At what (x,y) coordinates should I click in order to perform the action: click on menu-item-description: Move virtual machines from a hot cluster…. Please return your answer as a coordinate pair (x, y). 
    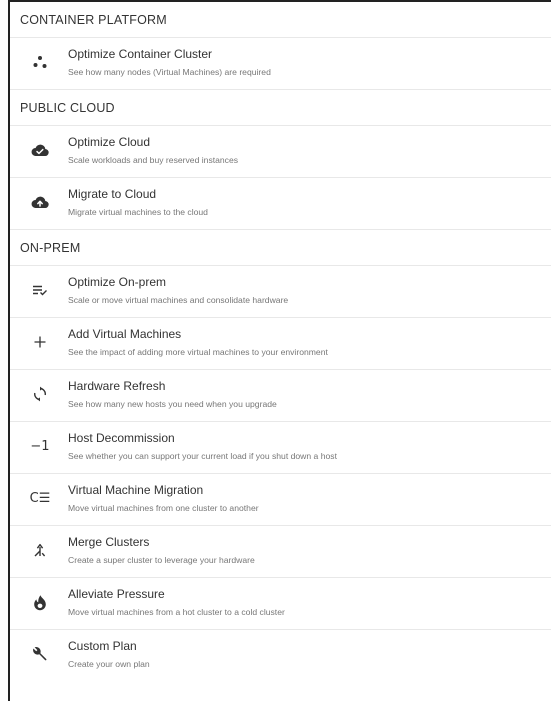
    Looking at the image, I should click on (176, 612).